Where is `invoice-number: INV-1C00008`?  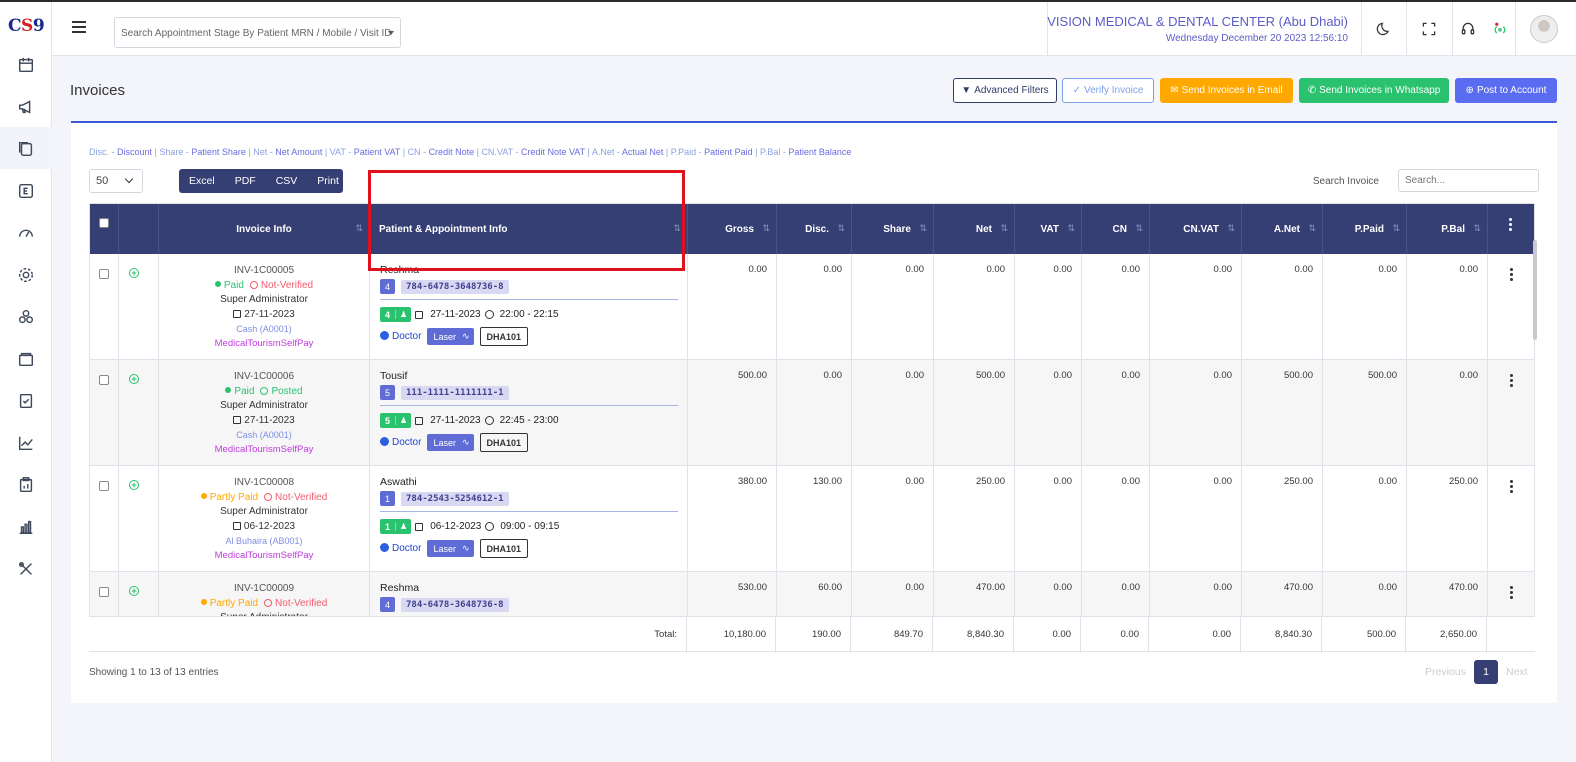
invoice-number: INV-1C00008 is located at coordinates (264, 483).